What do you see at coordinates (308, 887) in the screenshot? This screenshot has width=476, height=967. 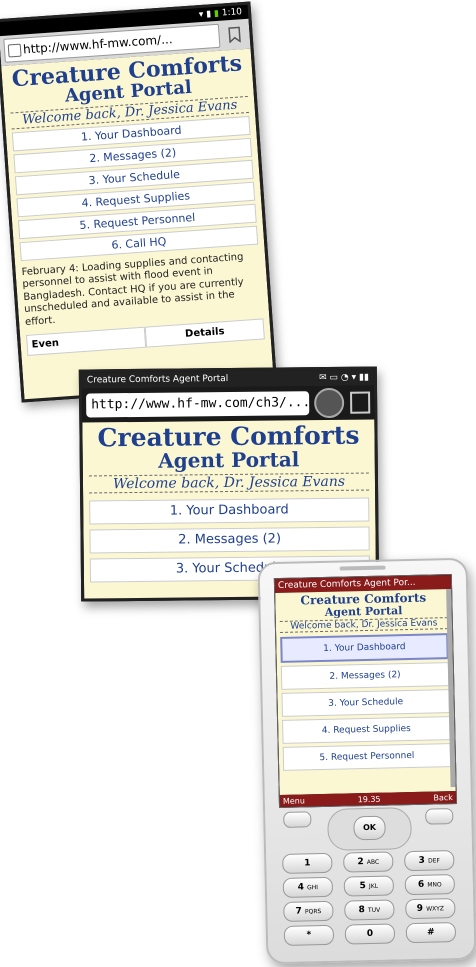 I see `key-4: 4 GHI` at bounding box center [308, 887].